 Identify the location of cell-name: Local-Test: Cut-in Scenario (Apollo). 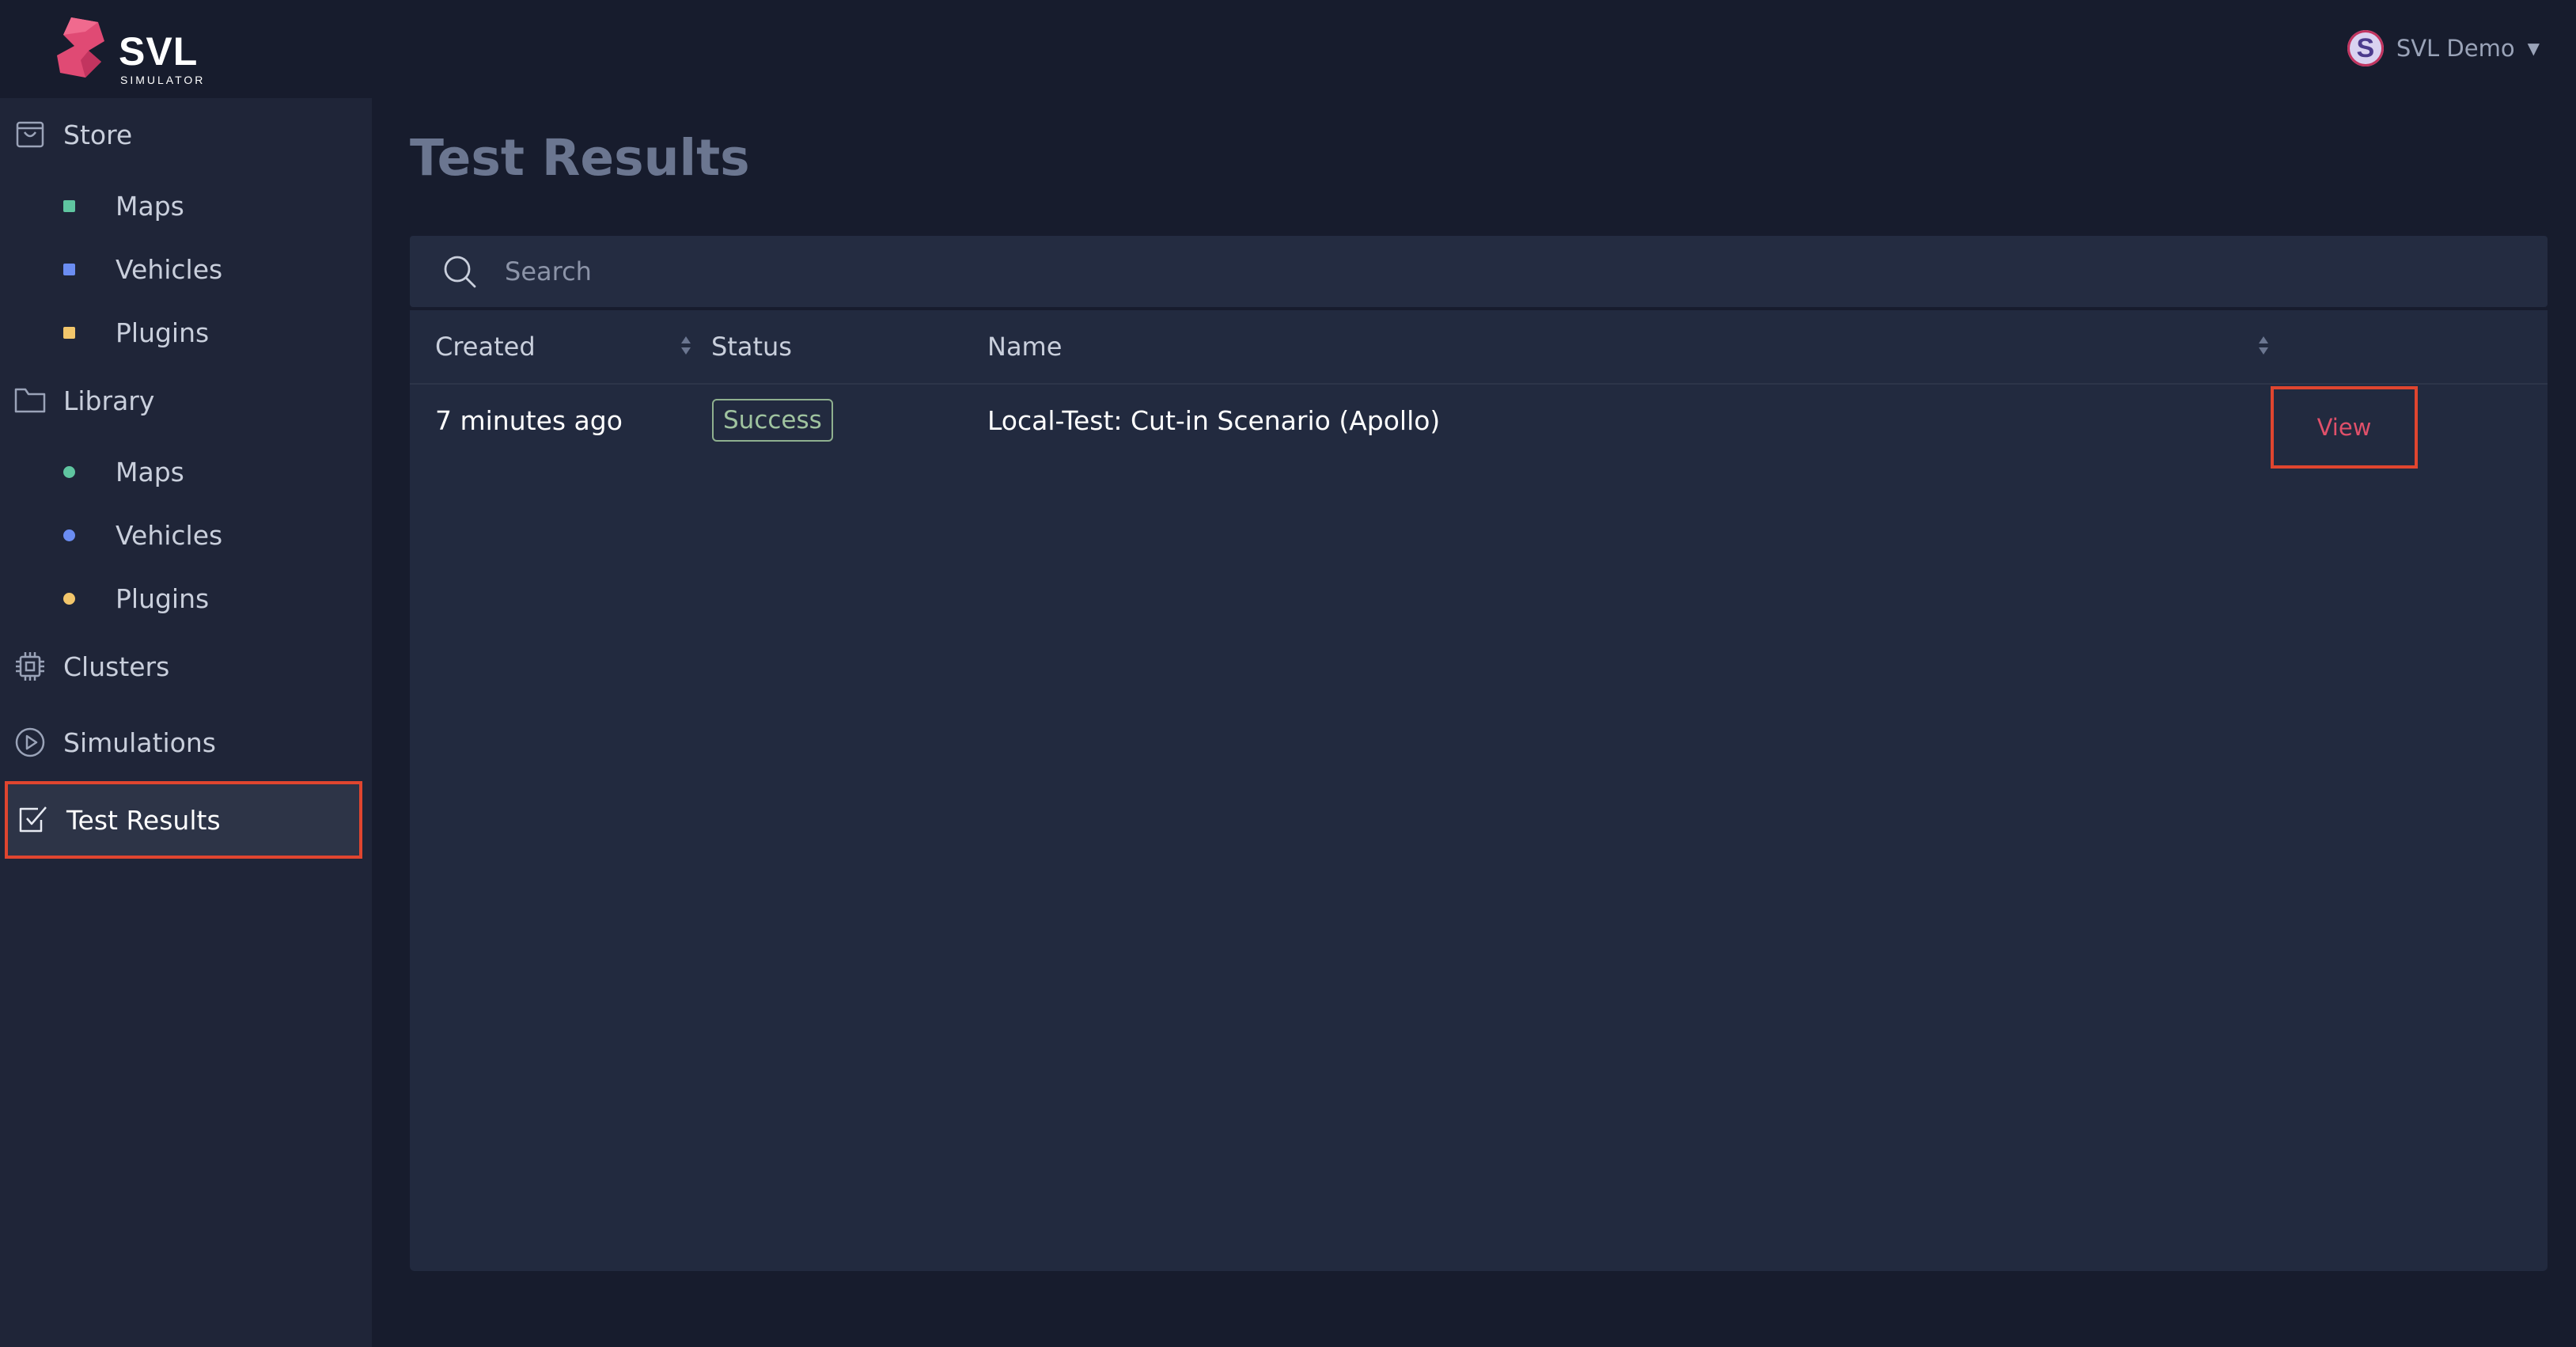
(1214, 420).